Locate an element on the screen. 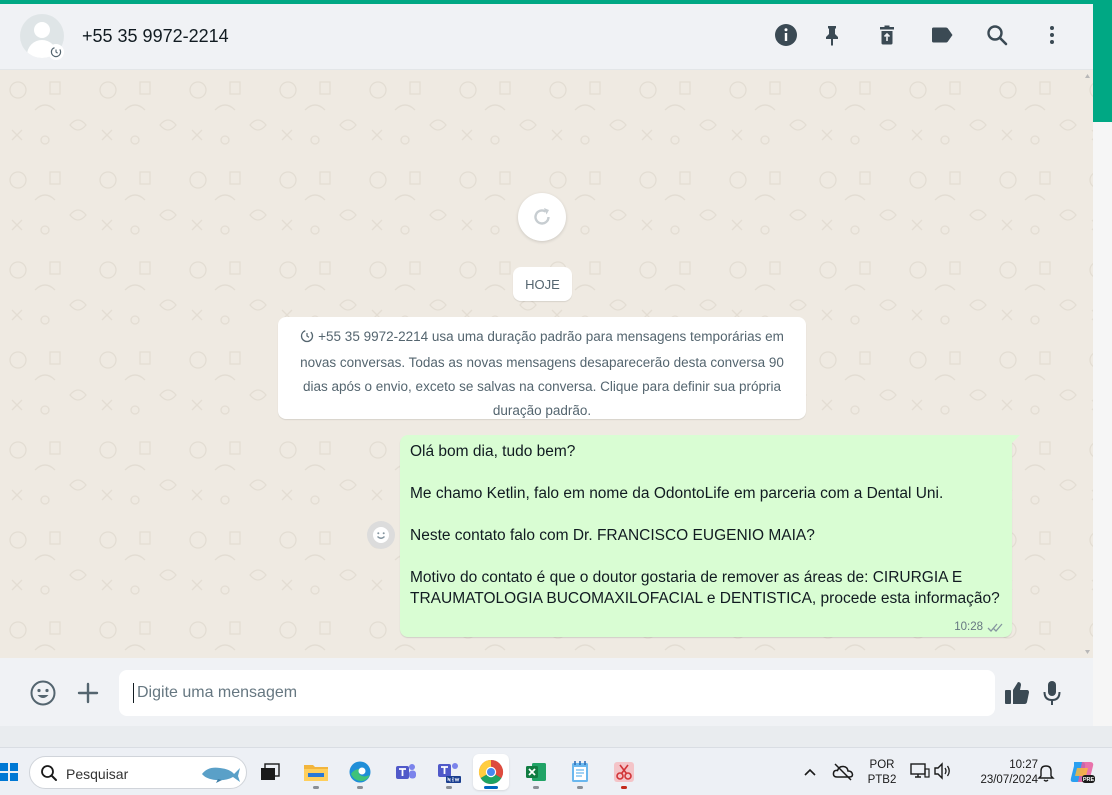  date-separator: HOJE is located at coordinates (542, 284).